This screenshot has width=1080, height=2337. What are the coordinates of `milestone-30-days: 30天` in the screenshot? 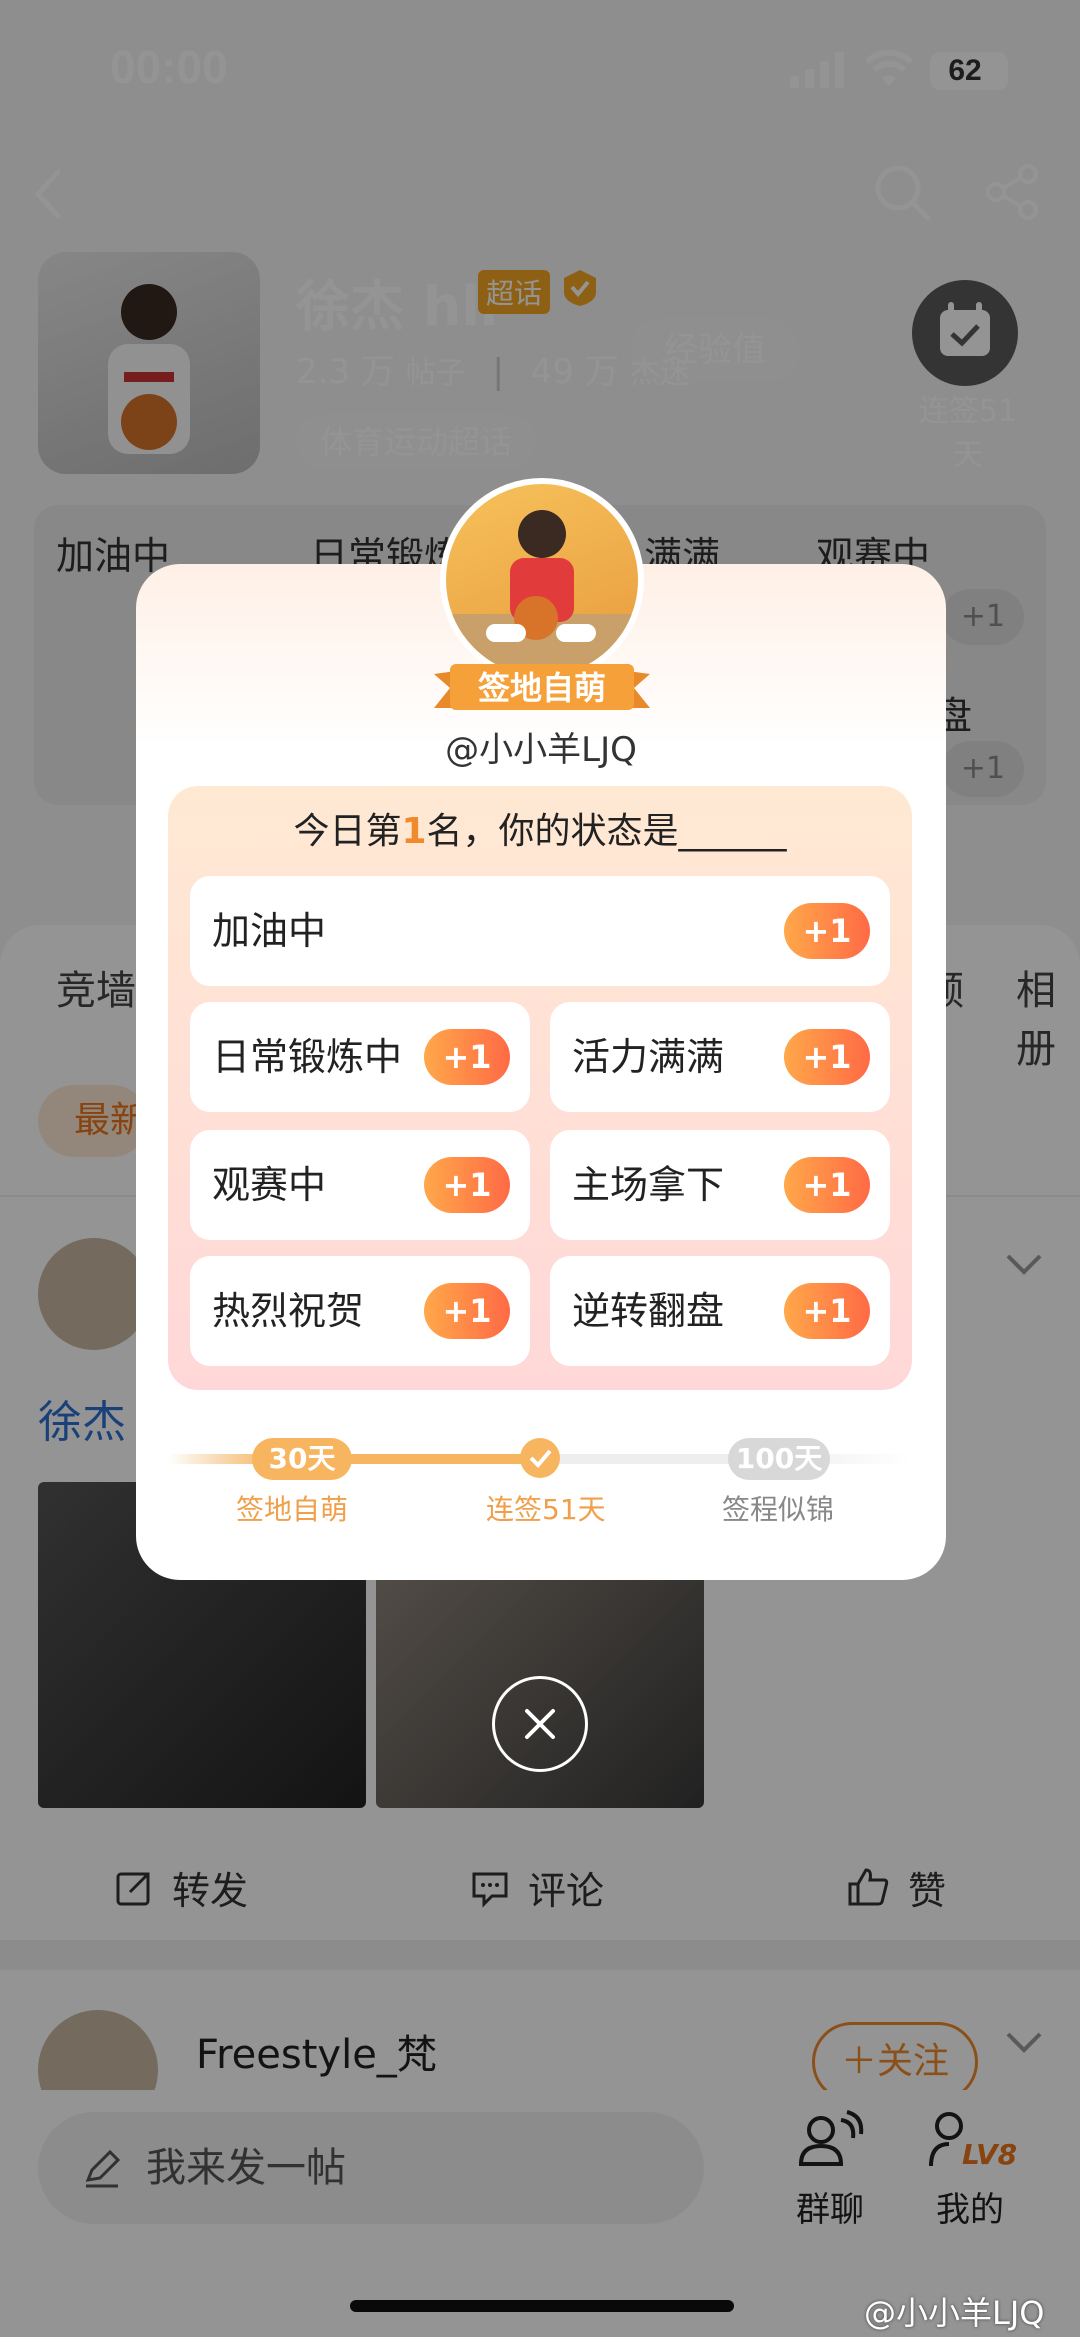 It's located at (302, 1459).